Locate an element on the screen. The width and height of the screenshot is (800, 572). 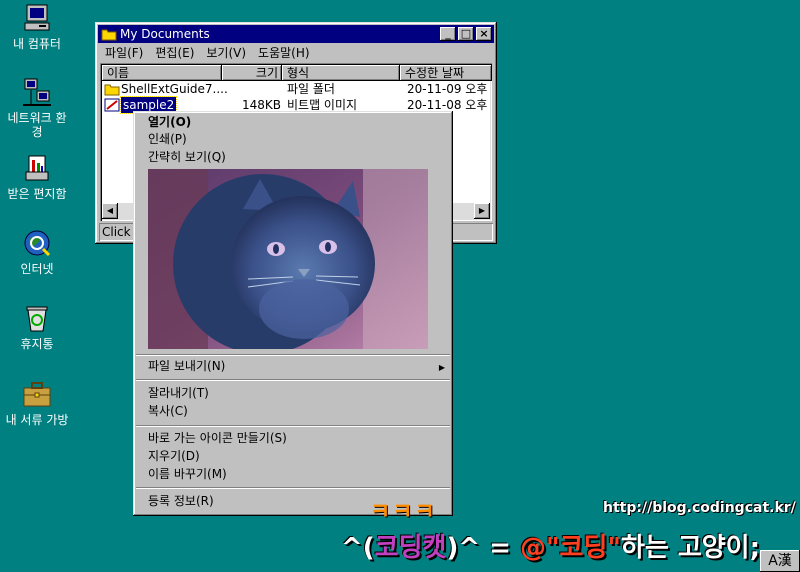
column-header-size-label: 크기 is located at coordinates (266, 73).